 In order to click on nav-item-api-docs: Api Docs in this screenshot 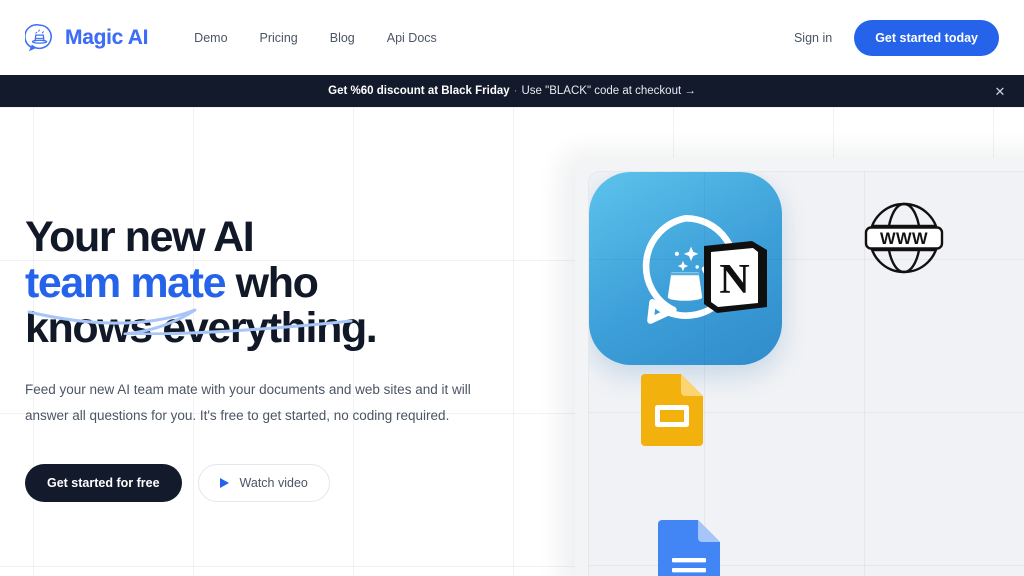, I will do `click(412, 38)`.